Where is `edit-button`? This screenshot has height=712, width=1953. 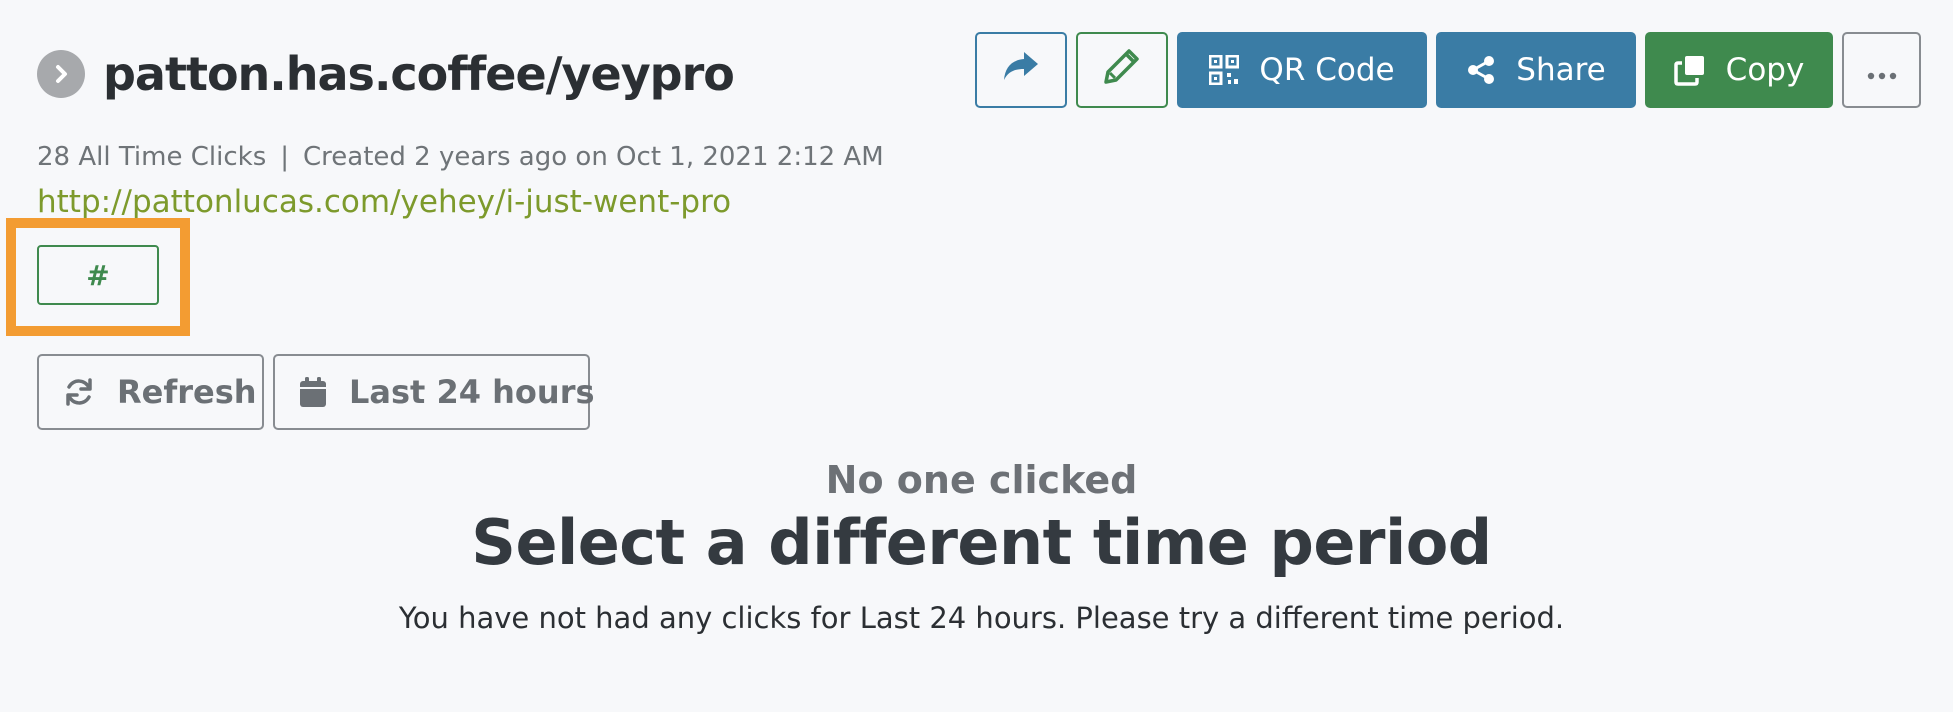 edit-button is located at coordinates (1122, 70).